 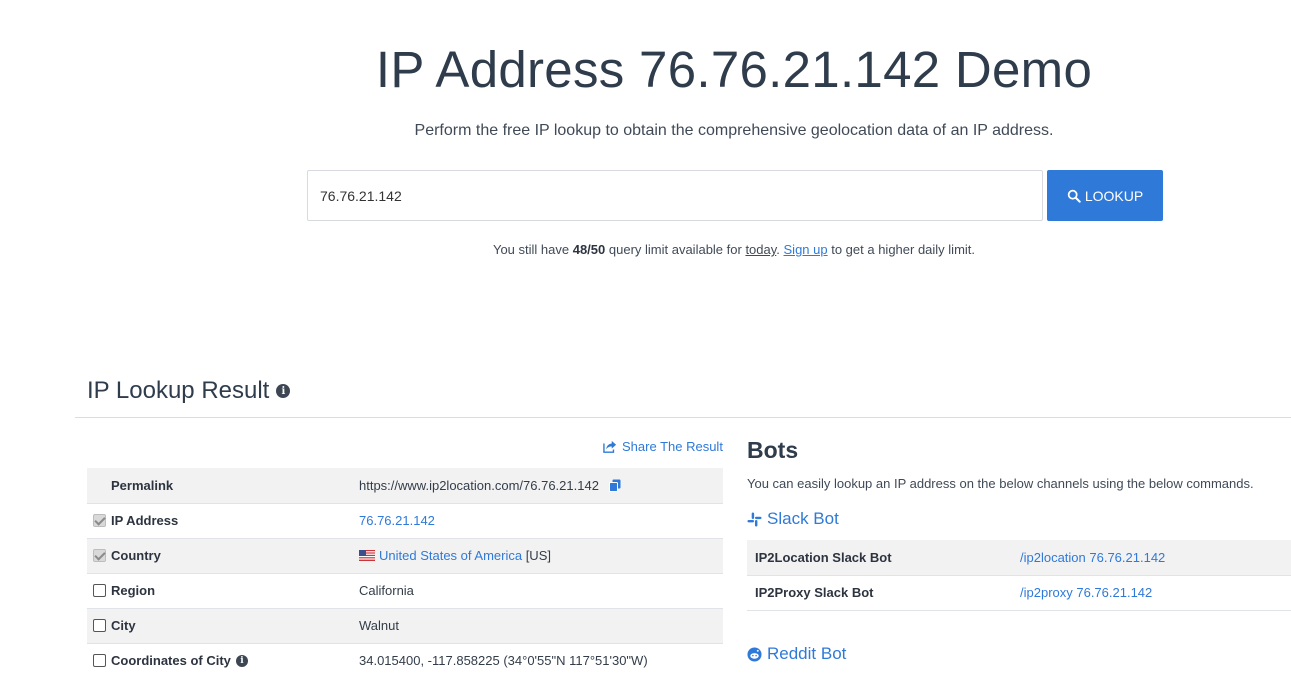 What do you see at coordinates (145, 520) in the screenshot?
I see `row-key: IP Address` at bounding box center [145, 520].